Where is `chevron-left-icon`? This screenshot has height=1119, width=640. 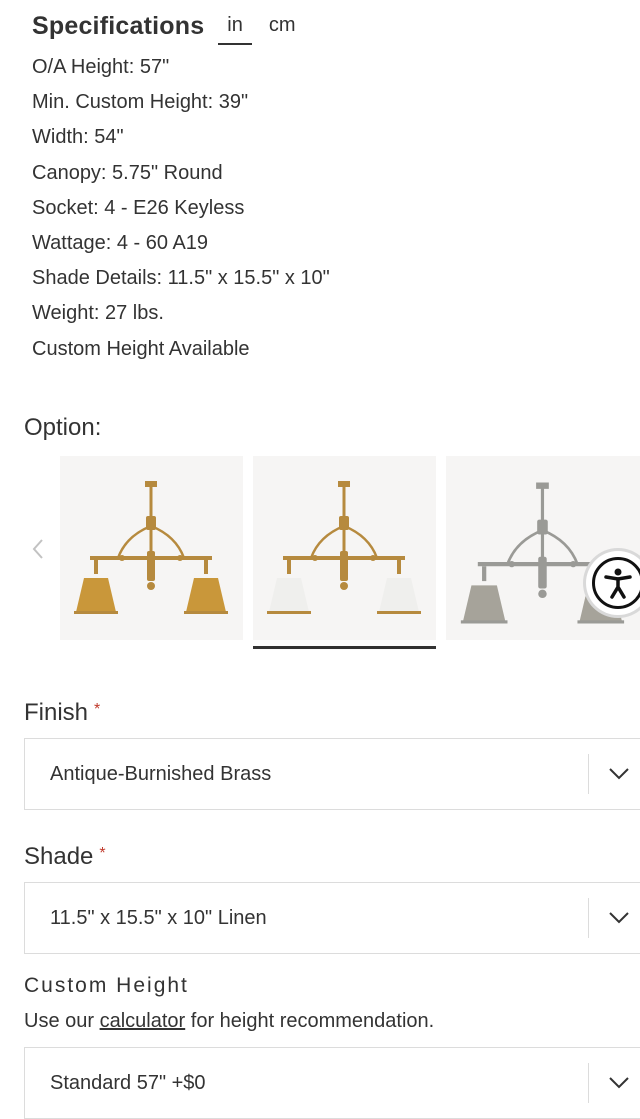
chevron-left-icon is located at coordinates (38, 549).